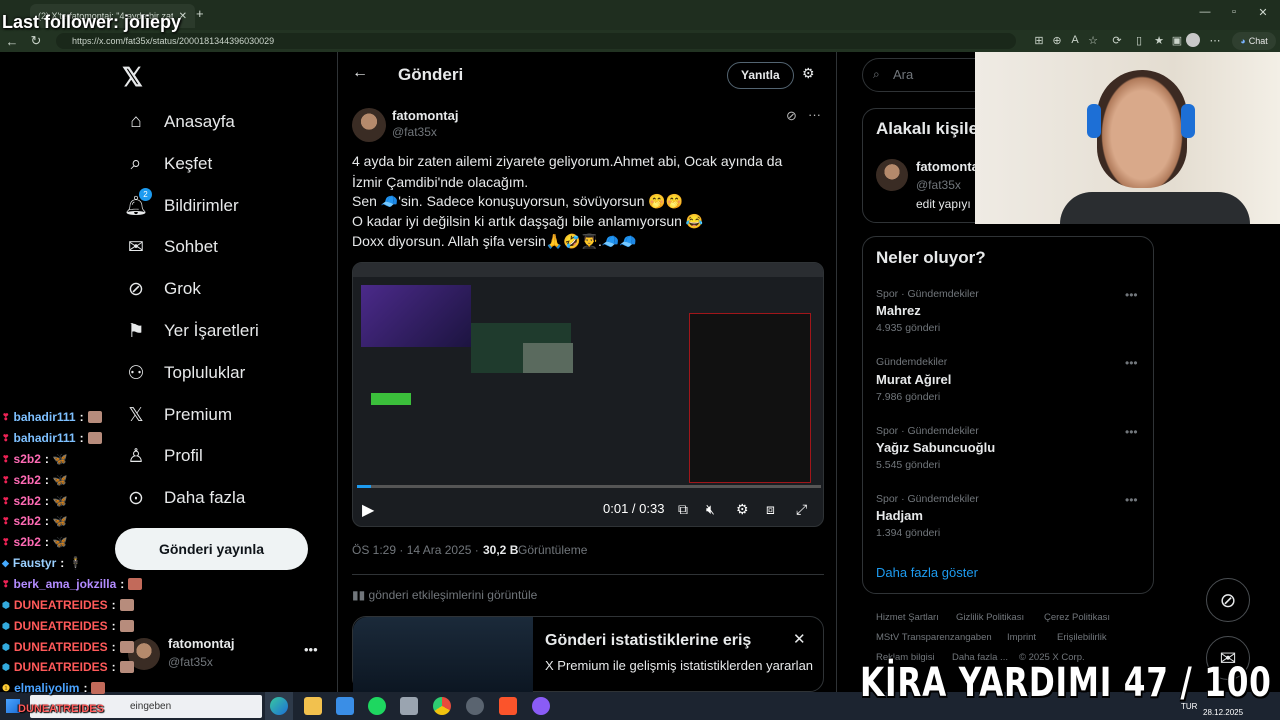  I want to click on mute-icon: 🔇︎, so click(710, 509).